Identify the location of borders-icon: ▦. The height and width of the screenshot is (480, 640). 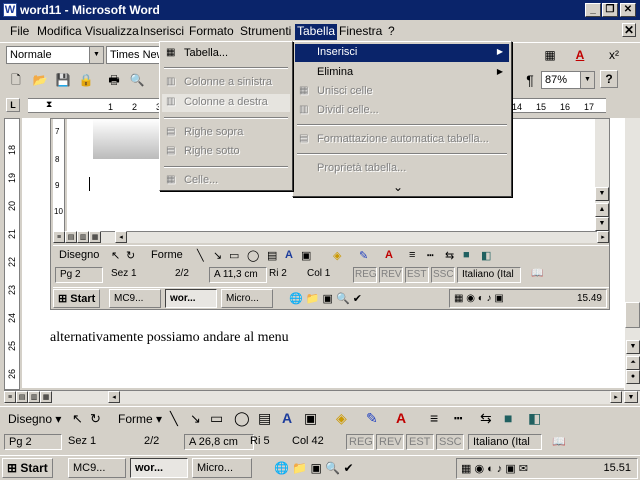
(550, 55).